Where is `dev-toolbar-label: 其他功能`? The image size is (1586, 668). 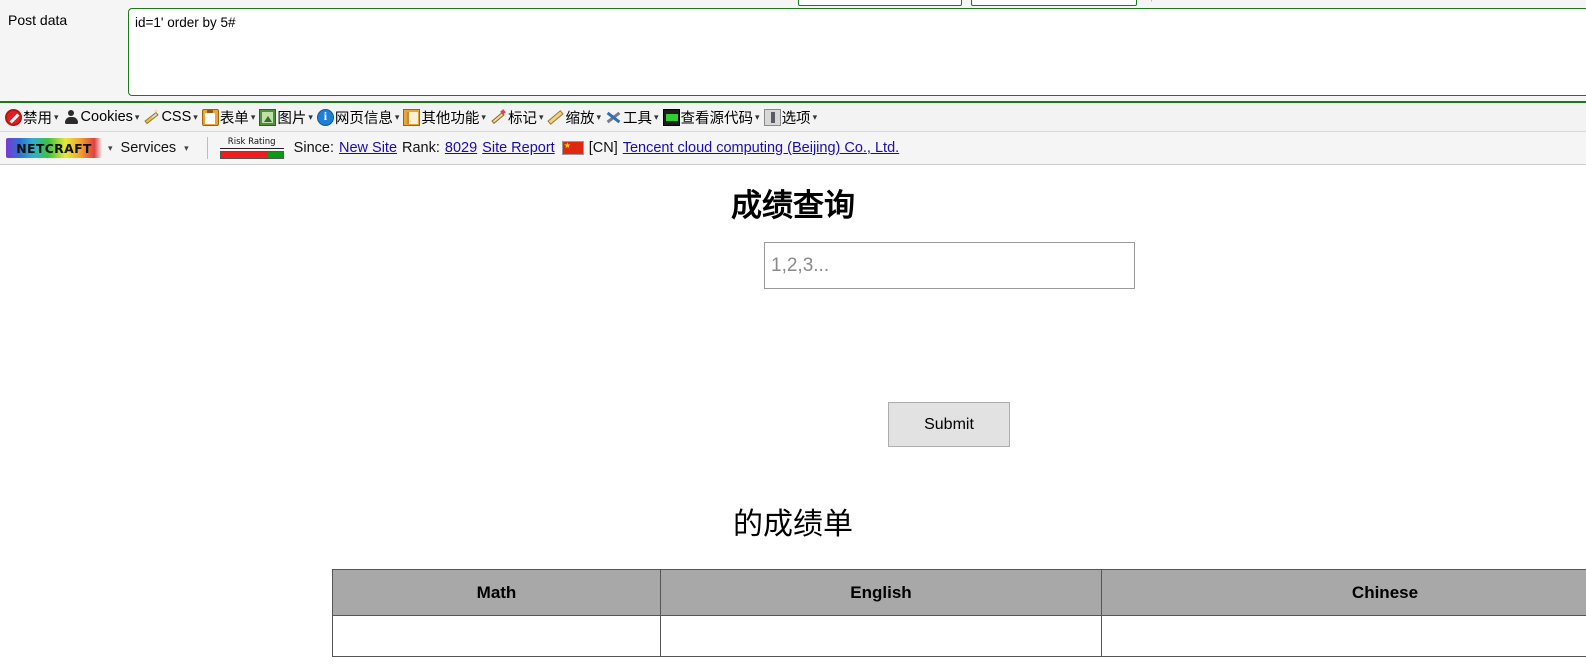
dev-toolbar-label: 其他功能 is located at coordinates (450, 118).